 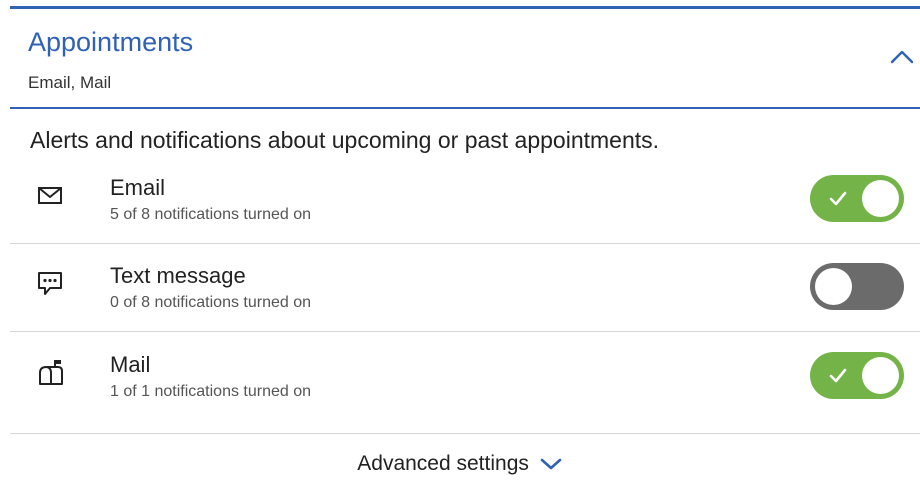 I want to click on section-subtitle: Email, Mail, so click(x=70, y=82).